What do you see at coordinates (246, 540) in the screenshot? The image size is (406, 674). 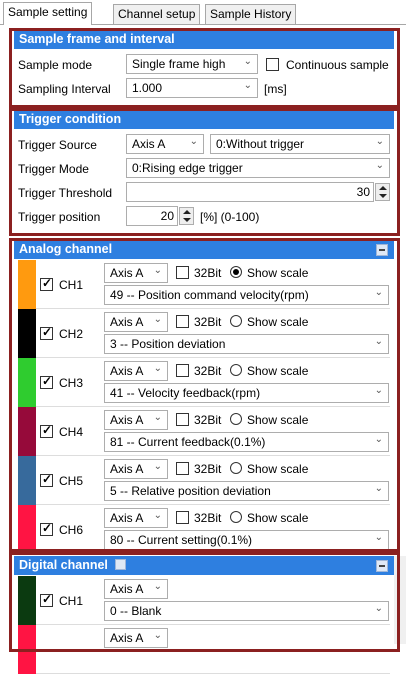 I see `channel-signal-select: 80 -- Current setting(0.1%) ⌄` at bounding box center [246, 540].